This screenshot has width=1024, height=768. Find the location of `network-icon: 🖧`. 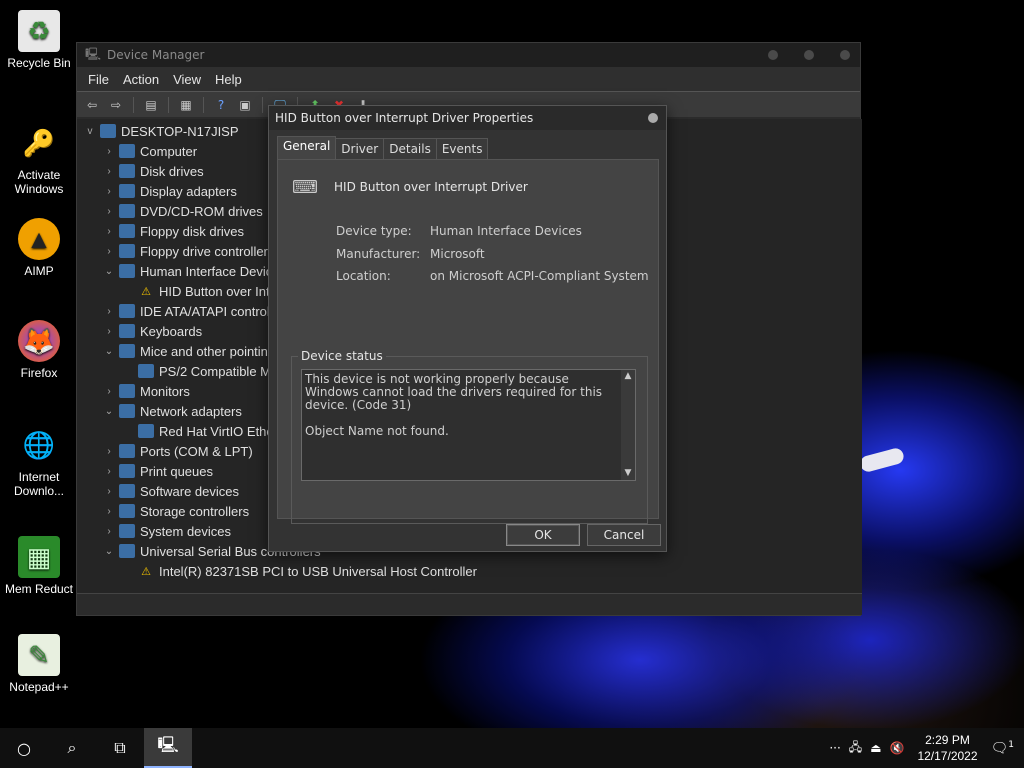

network-icon: 🖧 is located at coordinates (855, 748).